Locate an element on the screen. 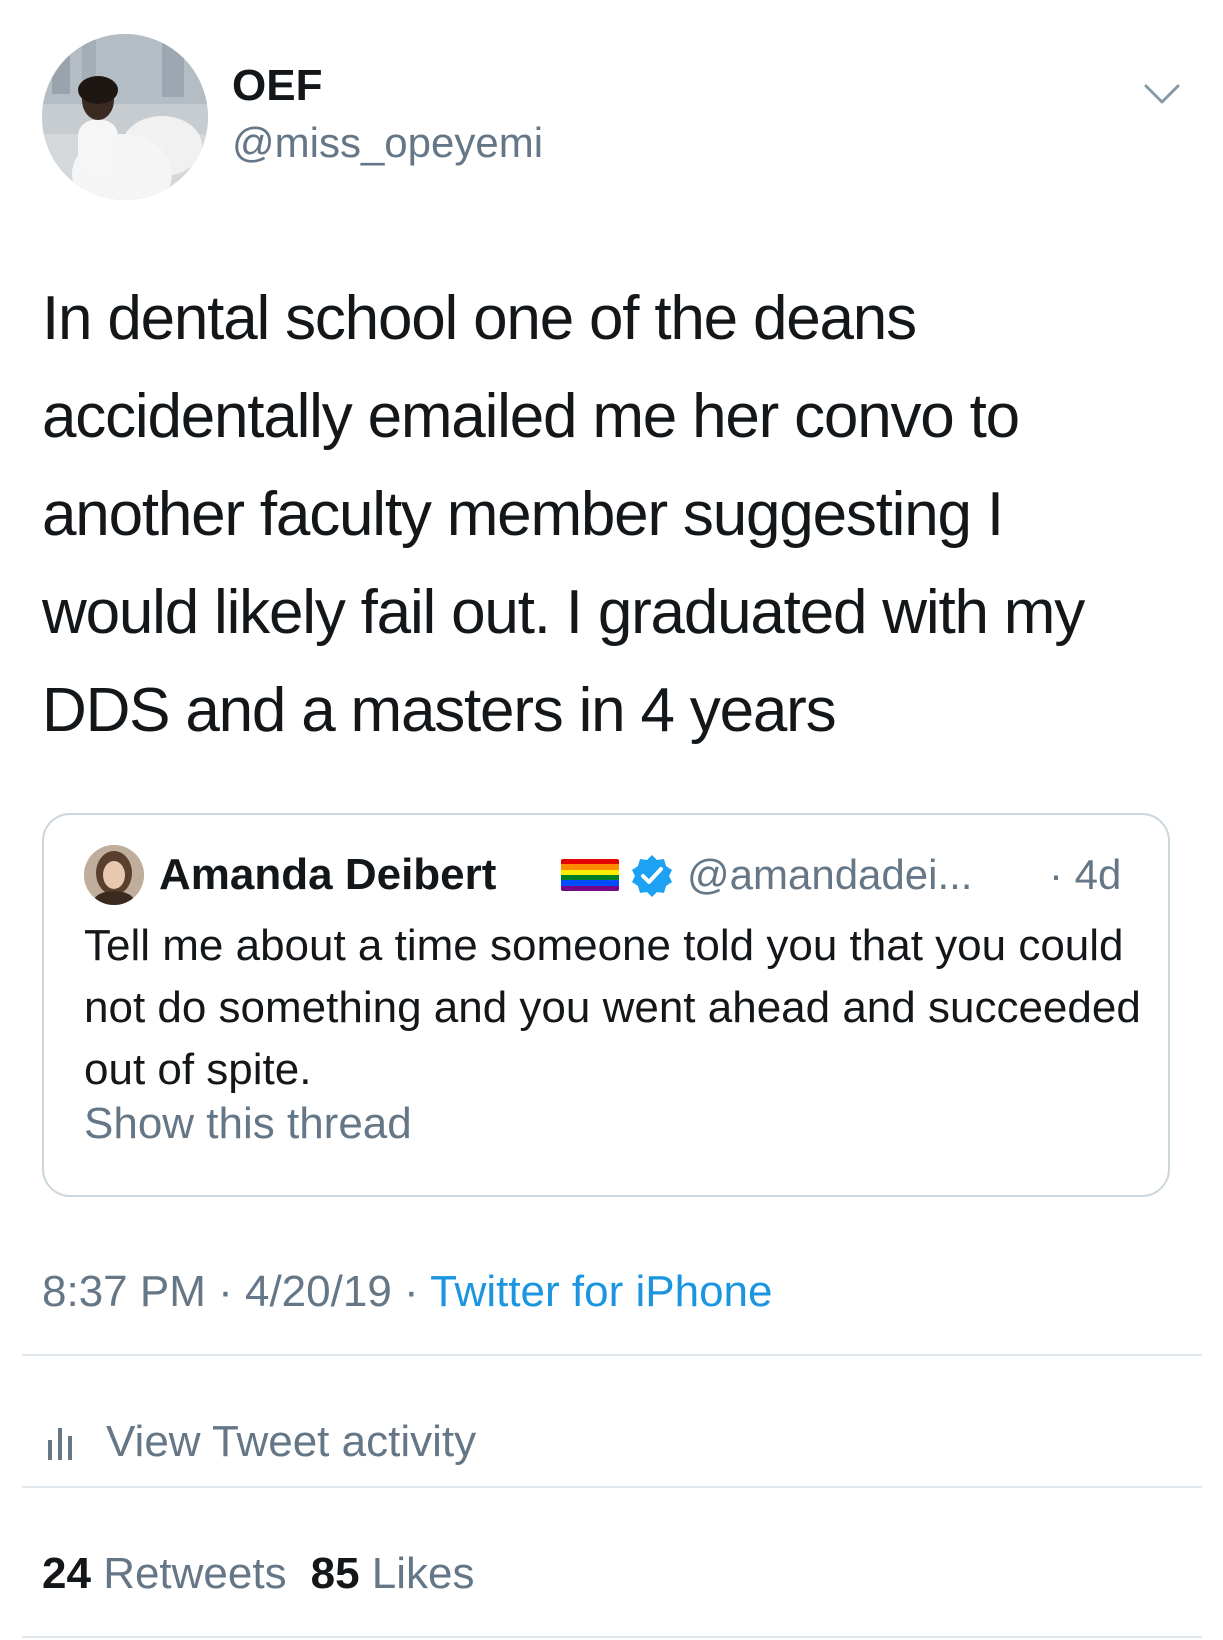  tweet-stats: 24 Retweets 85 Likes is located at coordinates (258, 1574).